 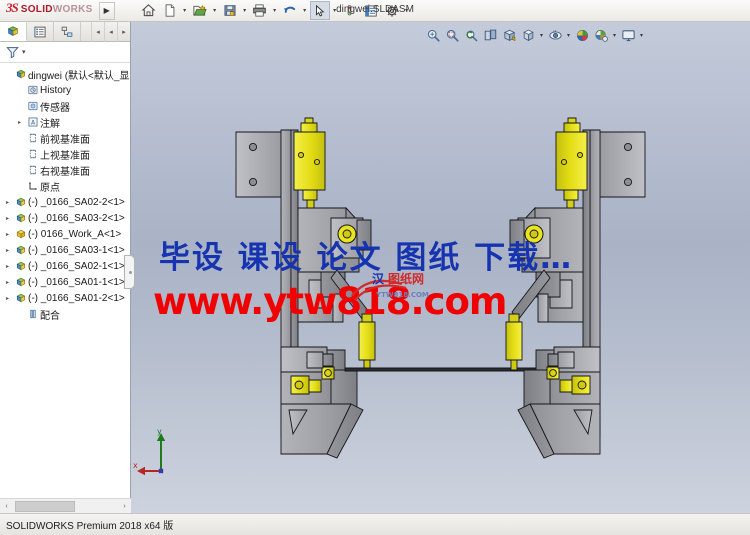 I want to click on feature-tree-item-label: (-) _0166_SA03-1<1>, so click(x=76, y=250).